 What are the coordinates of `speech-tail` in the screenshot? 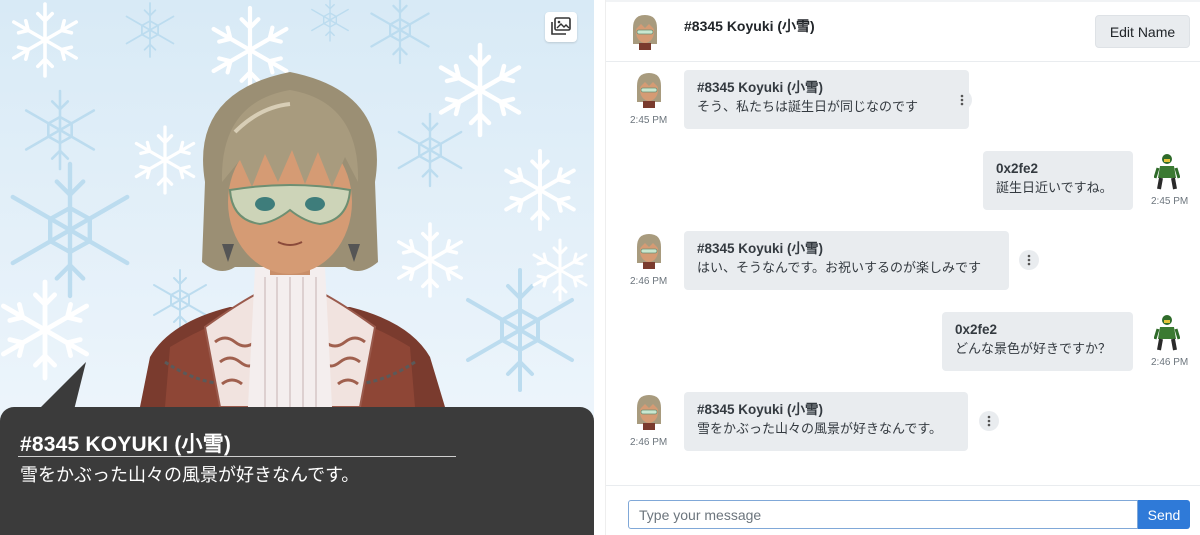 It's located at (62, 386).